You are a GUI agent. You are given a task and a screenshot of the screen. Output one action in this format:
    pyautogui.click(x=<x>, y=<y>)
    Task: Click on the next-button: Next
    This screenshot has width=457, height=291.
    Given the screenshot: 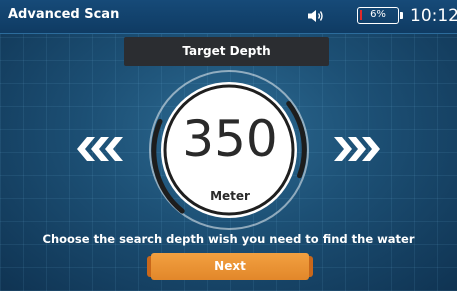 What is the action you would take?
    pyautogui.click(x=230, y=266)
    